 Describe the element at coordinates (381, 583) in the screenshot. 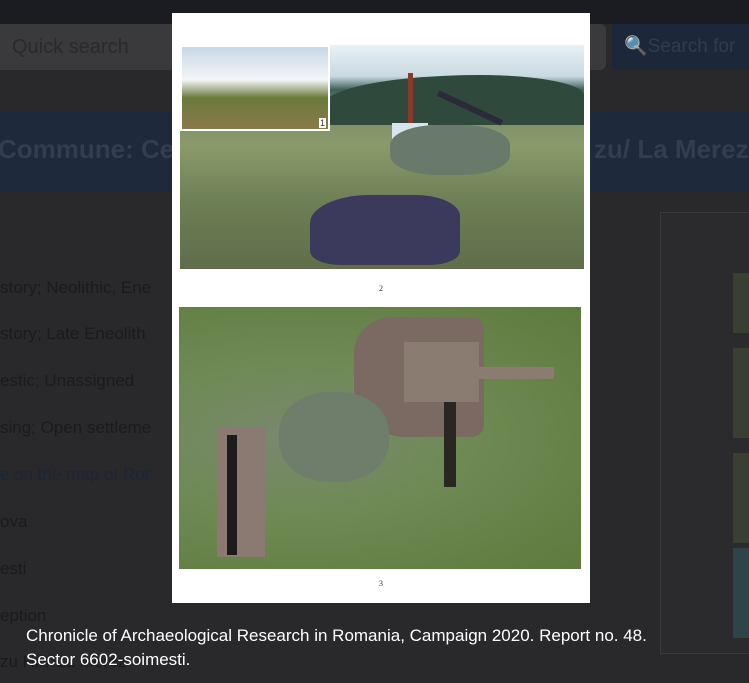

I see `figure-label: 3` at that location.